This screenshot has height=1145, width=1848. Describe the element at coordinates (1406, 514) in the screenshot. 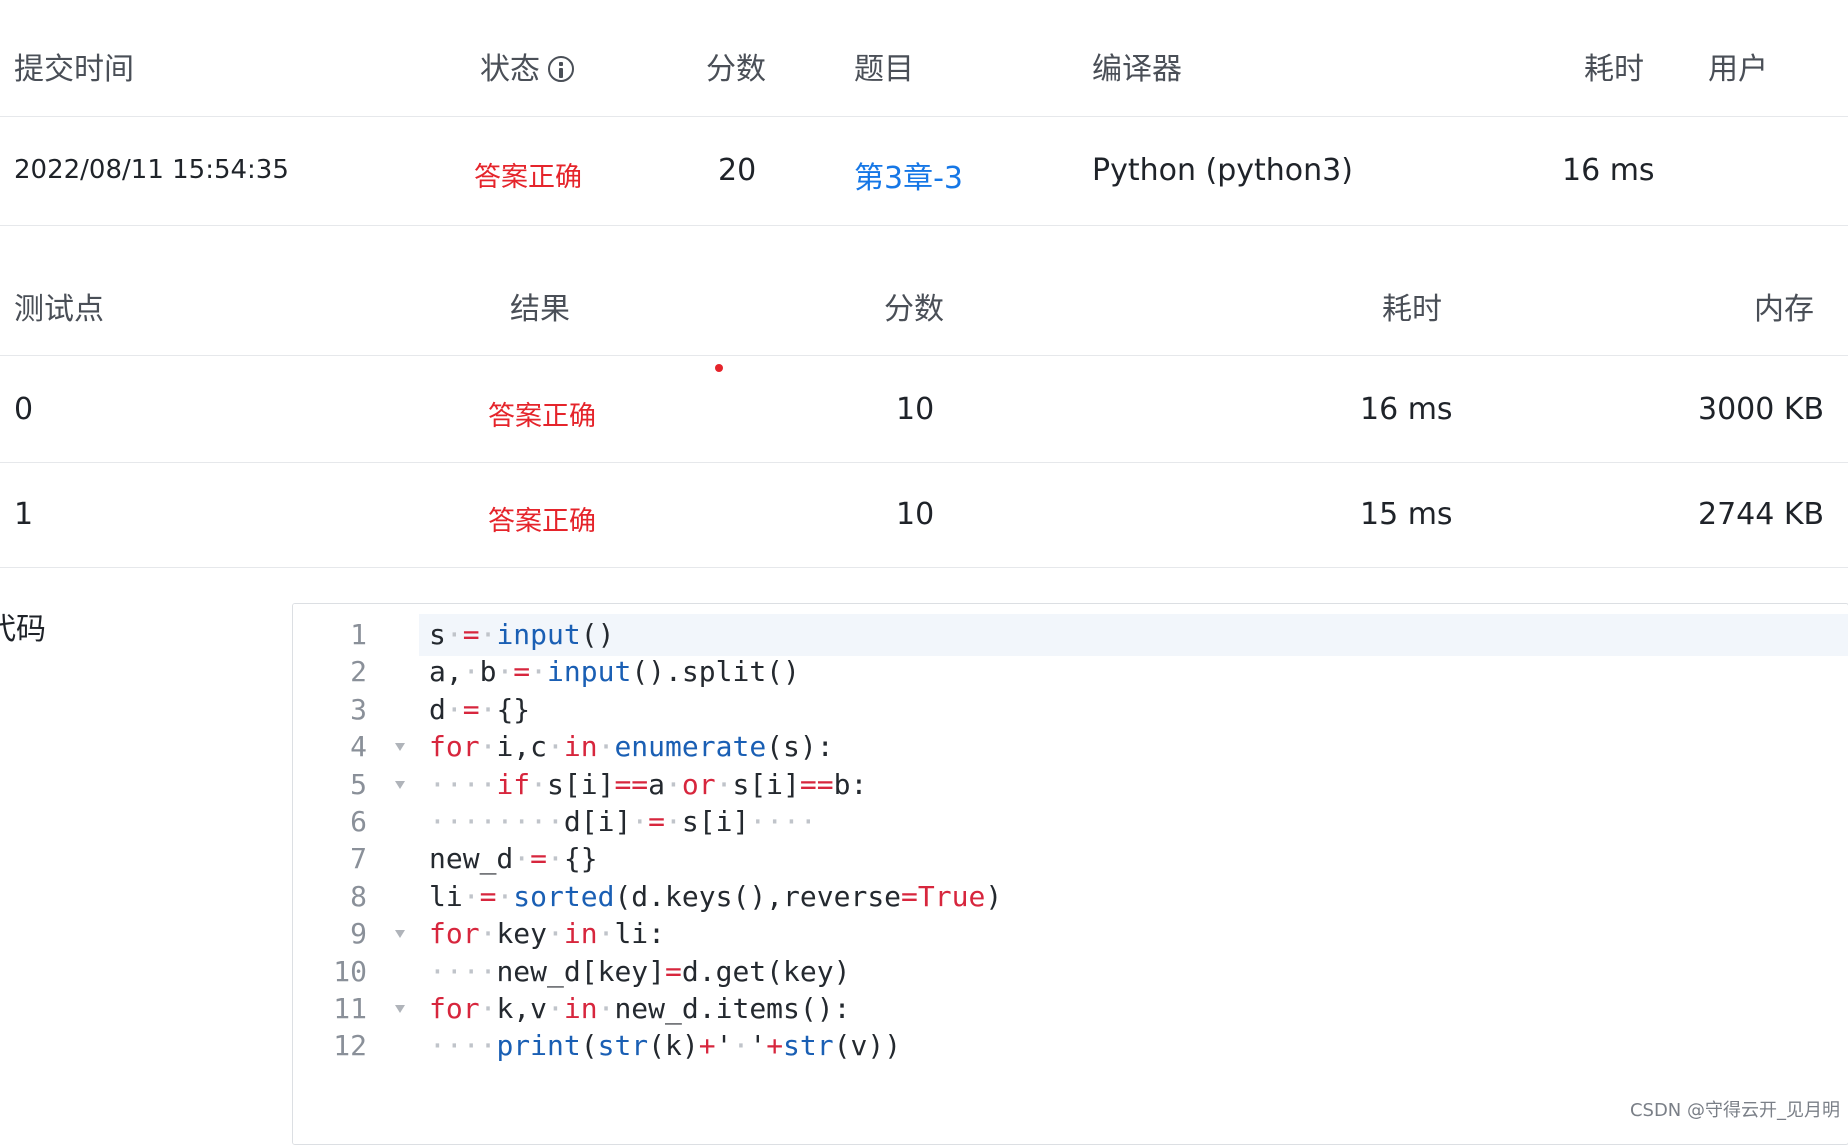

I see `test-elapsed: 15 ms` at that location.